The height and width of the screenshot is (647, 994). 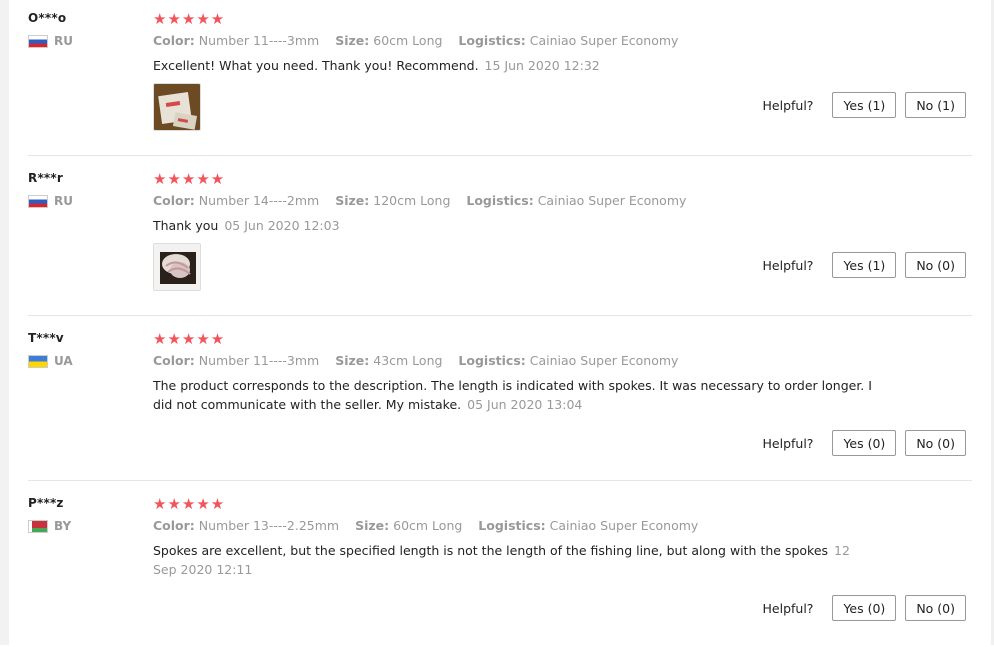 I want to click on reviewer-country: BY, so click(x=83, y=526).